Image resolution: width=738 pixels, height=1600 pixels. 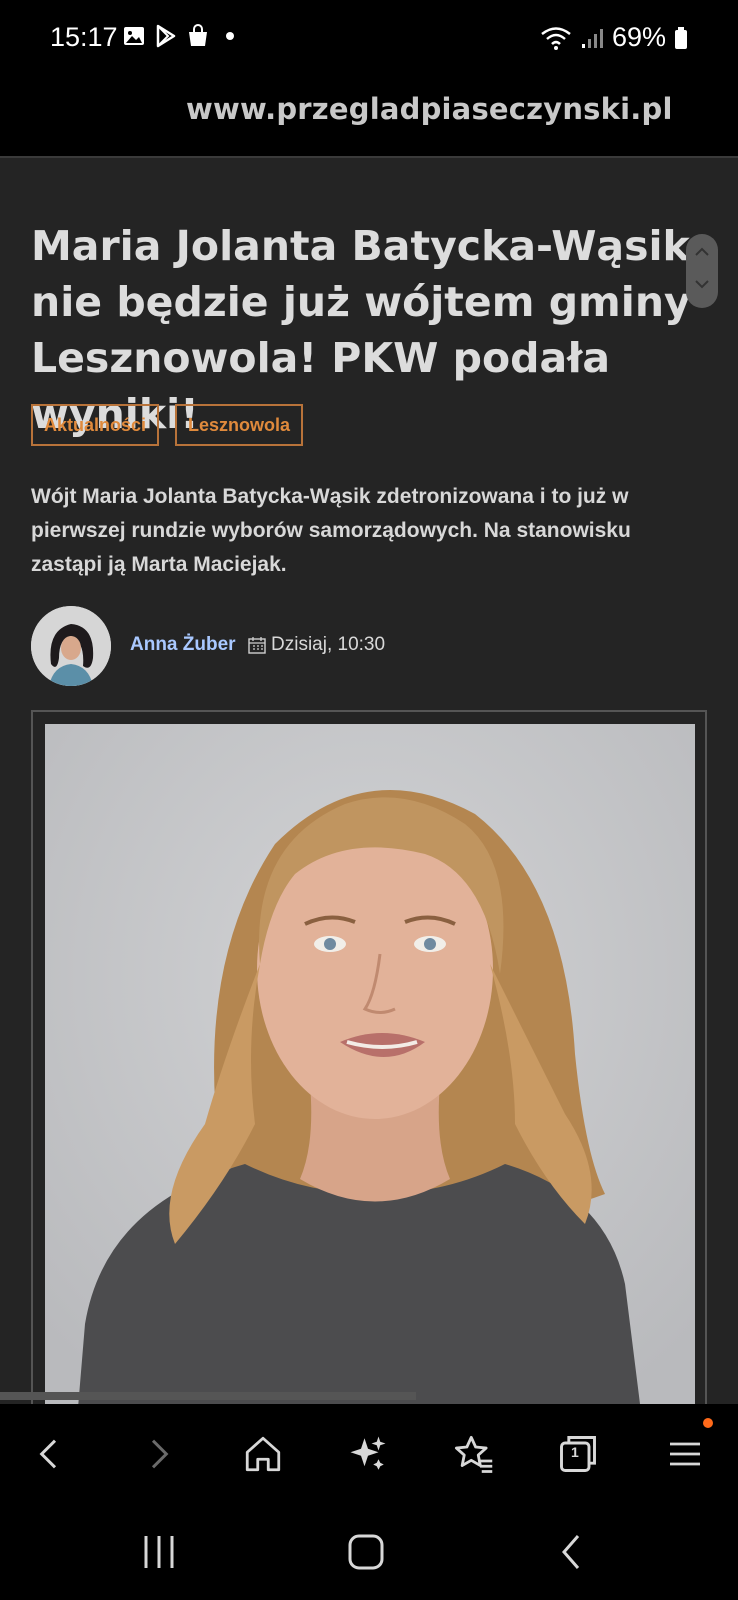 What do you see at coordinates (257, 645) in the screenshot?
I see `calendar-icon` at bounding box center [257, 645].